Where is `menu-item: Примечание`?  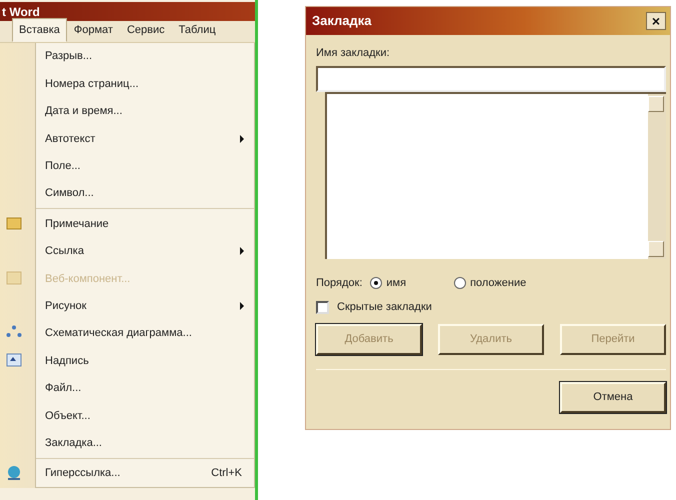
menu-item: Примечание is located at coordinates (145, 224).